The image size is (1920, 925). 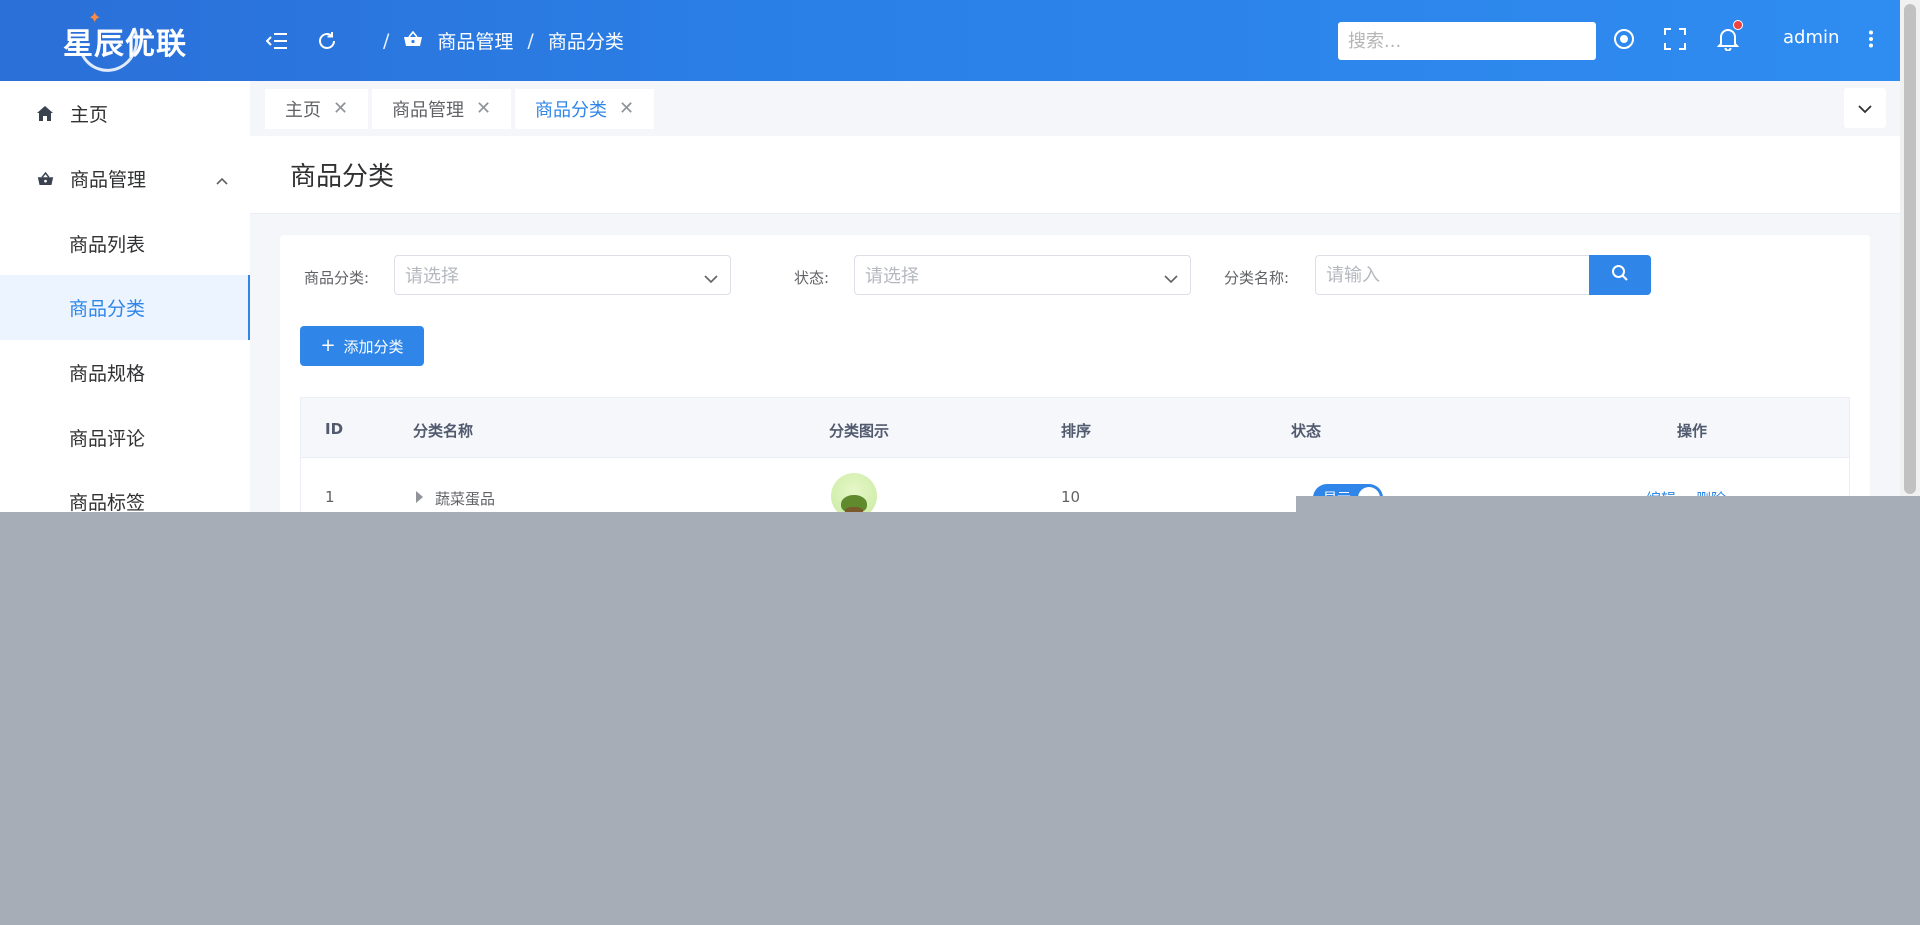 I want to click on logo-star-icon: ✦, so click(x=95, y=17).